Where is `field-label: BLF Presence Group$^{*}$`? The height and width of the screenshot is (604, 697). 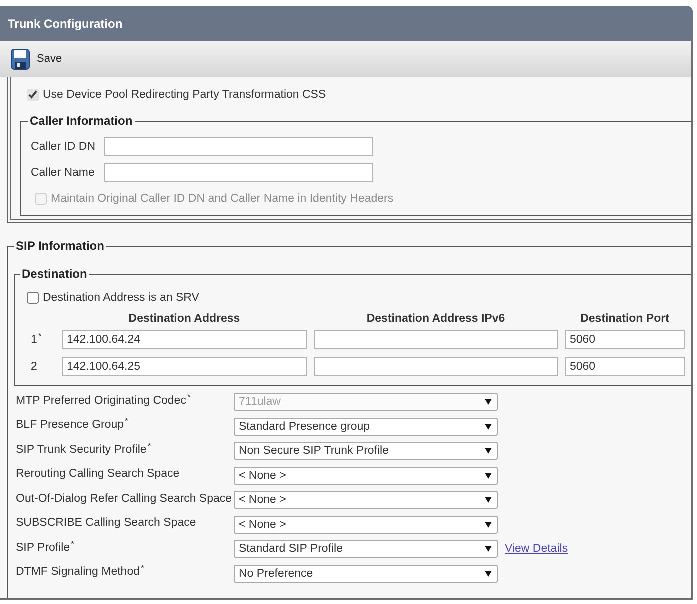
field-label: BLF Presence Group$^{*}$ is located at coordinates (73, 425).